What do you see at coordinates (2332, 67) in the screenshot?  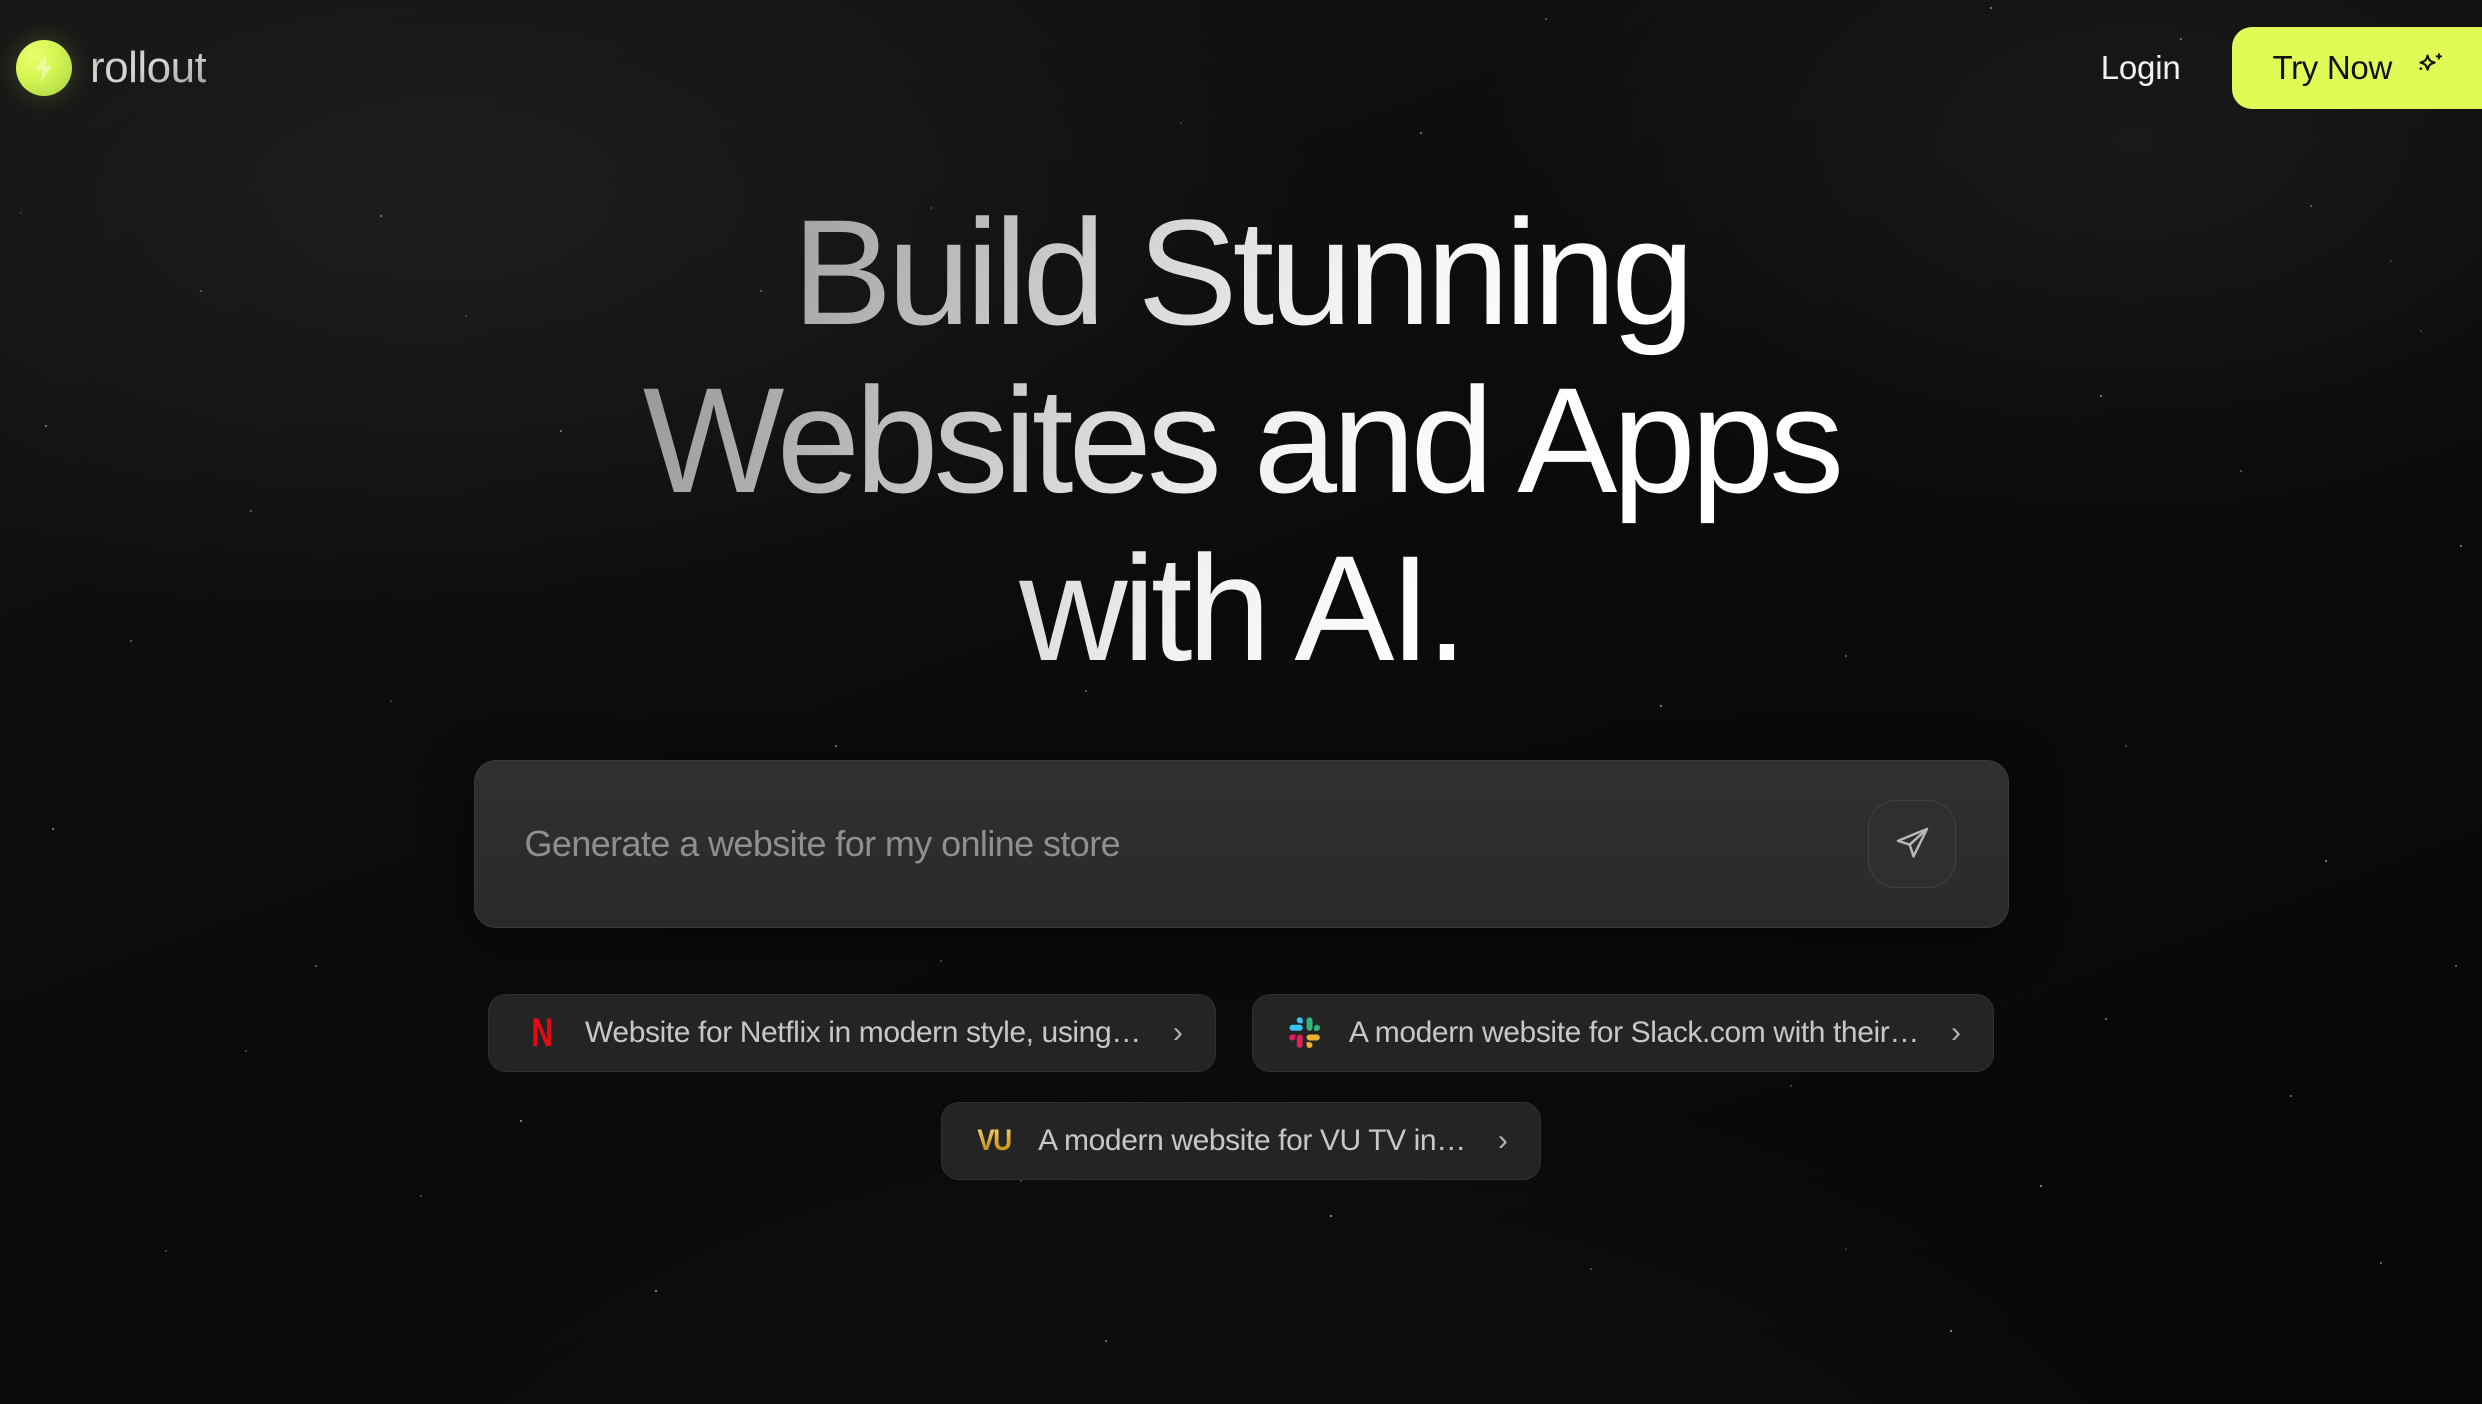 I see `try-now-label: Try Now` at bounding box center [2332, 67].